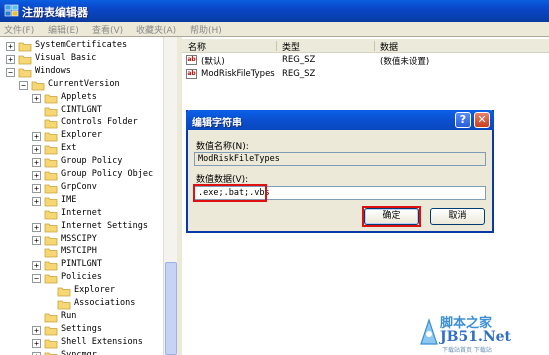 This screenshot has width=549, height=355. I want to click on tree-item: + Visual Basic, so click(85, 59).